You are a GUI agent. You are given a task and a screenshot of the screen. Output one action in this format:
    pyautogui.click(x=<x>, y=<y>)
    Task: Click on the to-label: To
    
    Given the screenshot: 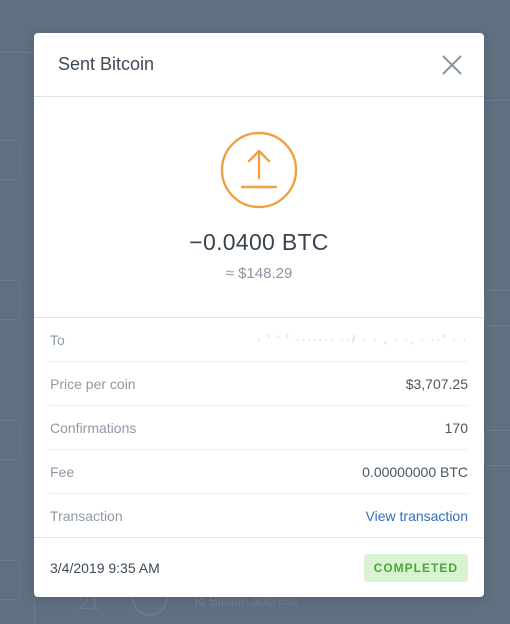 What is the action you would take?
    pyautogui.click(x=57, y=339)
    